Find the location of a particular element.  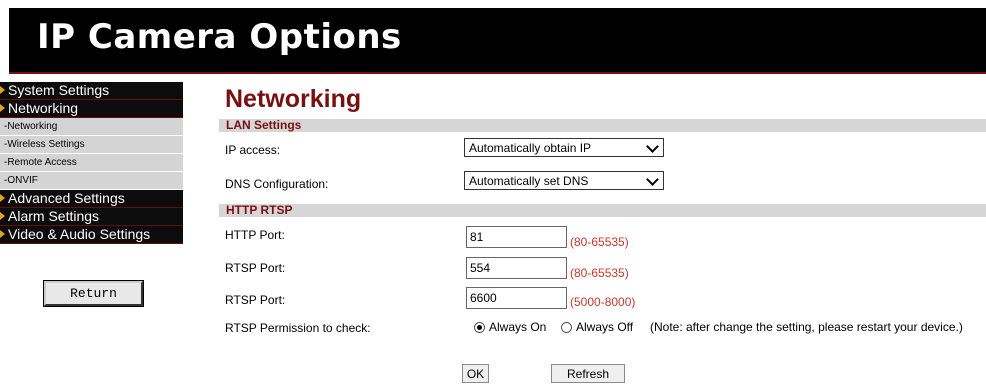

rtsp-port-input: 554 is located at coordinates (516, 268).